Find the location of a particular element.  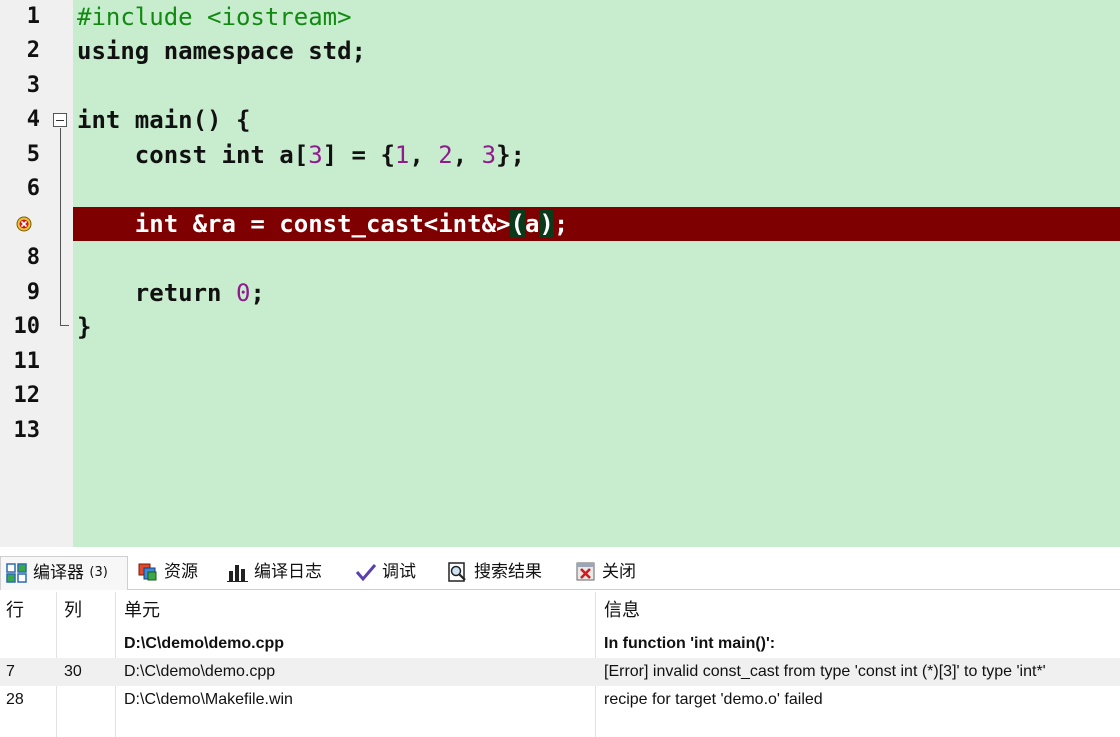

code-line-9: return 0; is located at coordinates (598, 293).